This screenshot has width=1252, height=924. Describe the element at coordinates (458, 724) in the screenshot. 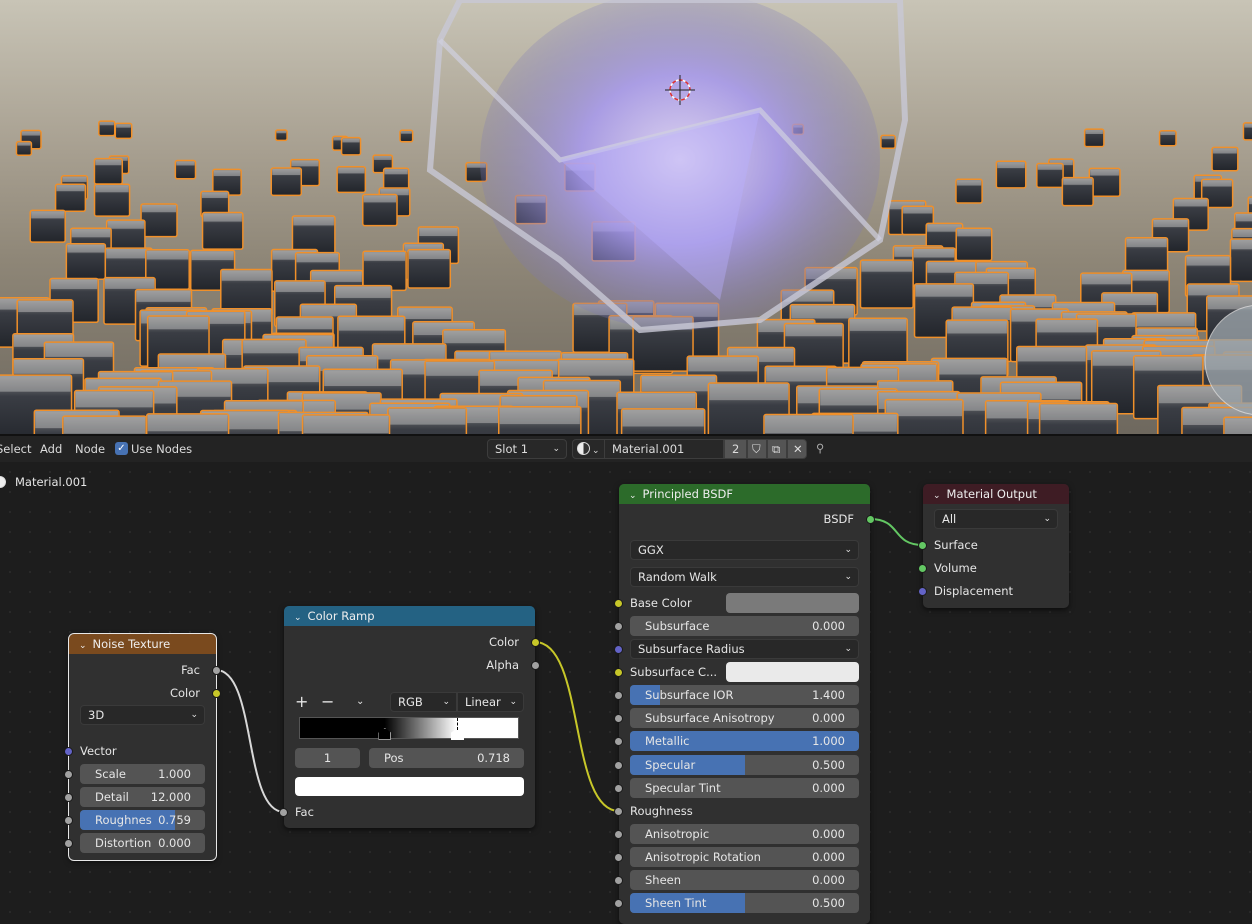

I see `active-stop-line` at that location.